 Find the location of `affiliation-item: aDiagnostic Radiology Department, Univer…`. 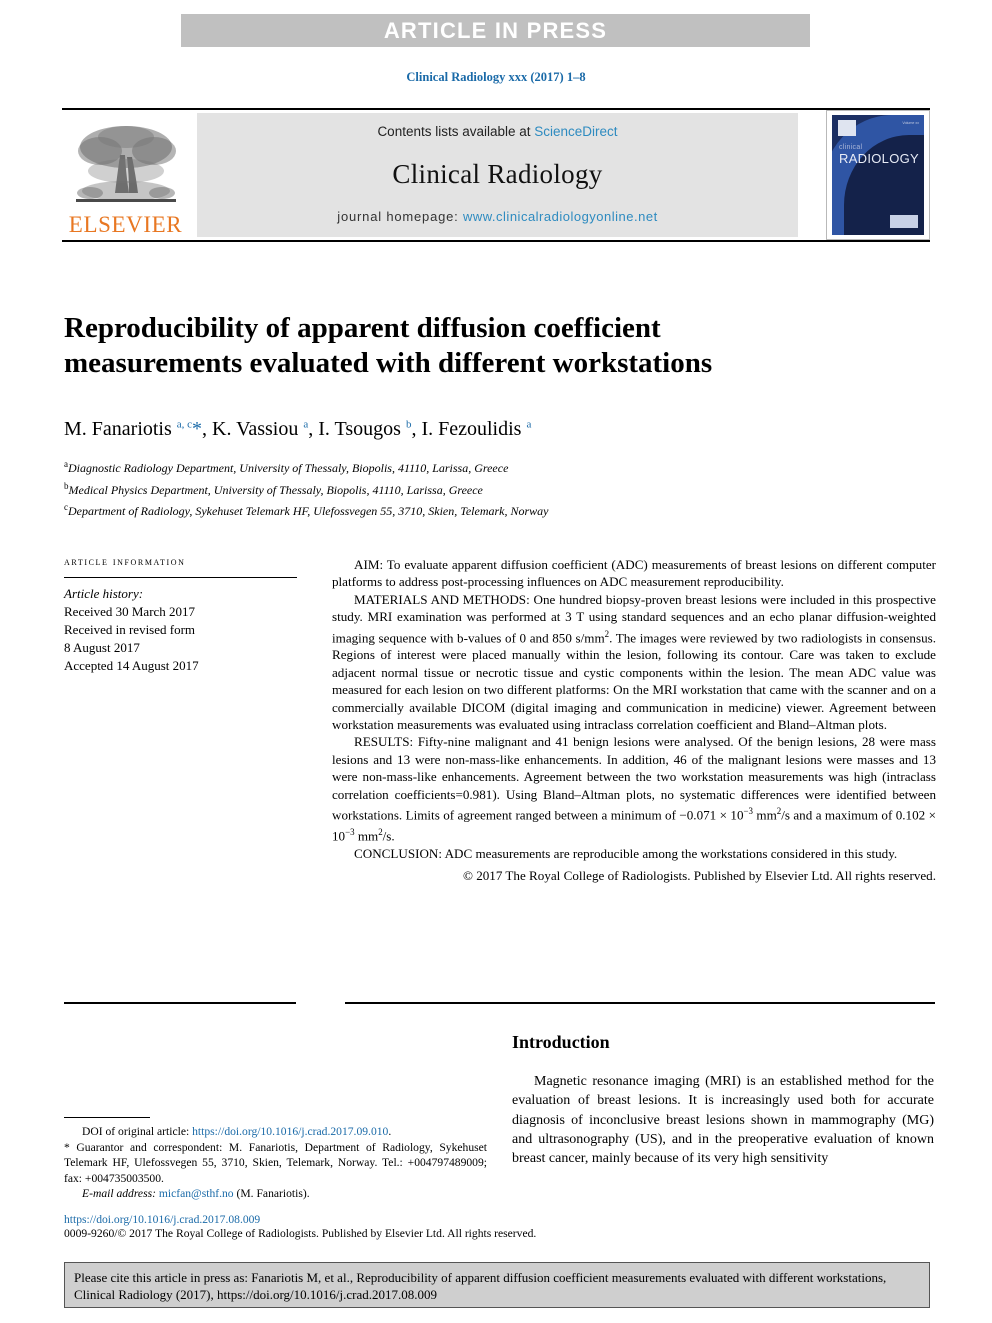

affiliation-item: aDiagnostic Radiology Department, Univer… is located at coordinates (499, 467).